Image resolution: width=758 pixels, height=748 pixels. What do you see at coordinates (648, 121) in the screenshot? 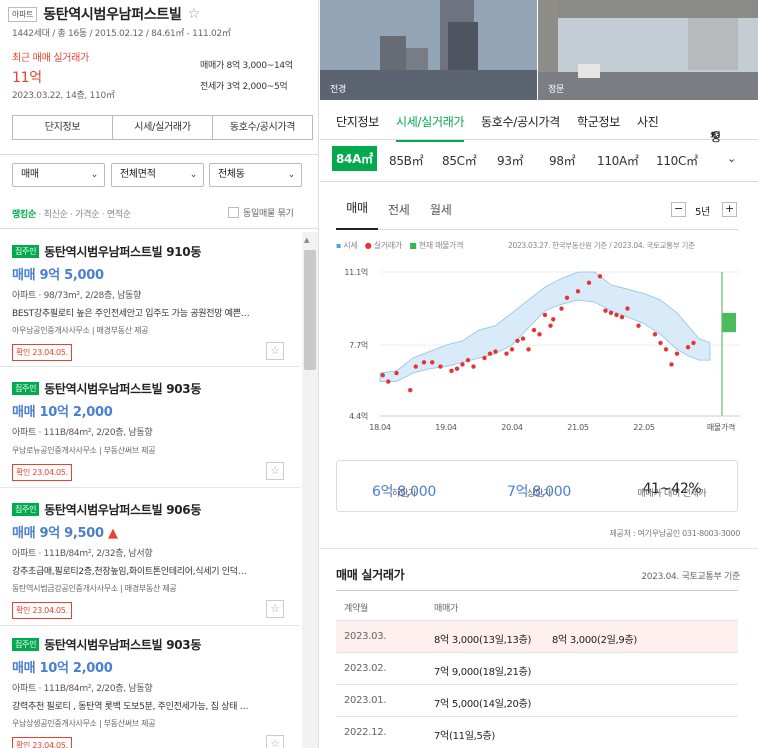
I see `tab-photos: 사진` at bounding box center [648, 121].